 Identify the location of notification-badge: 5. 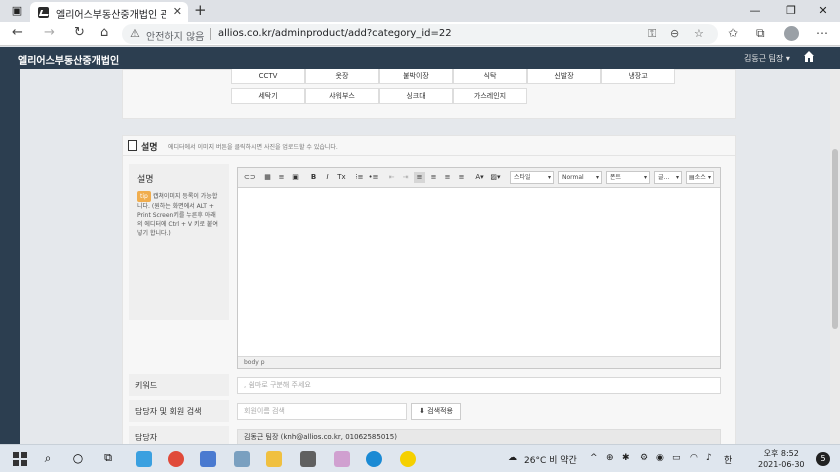
(823, 459).